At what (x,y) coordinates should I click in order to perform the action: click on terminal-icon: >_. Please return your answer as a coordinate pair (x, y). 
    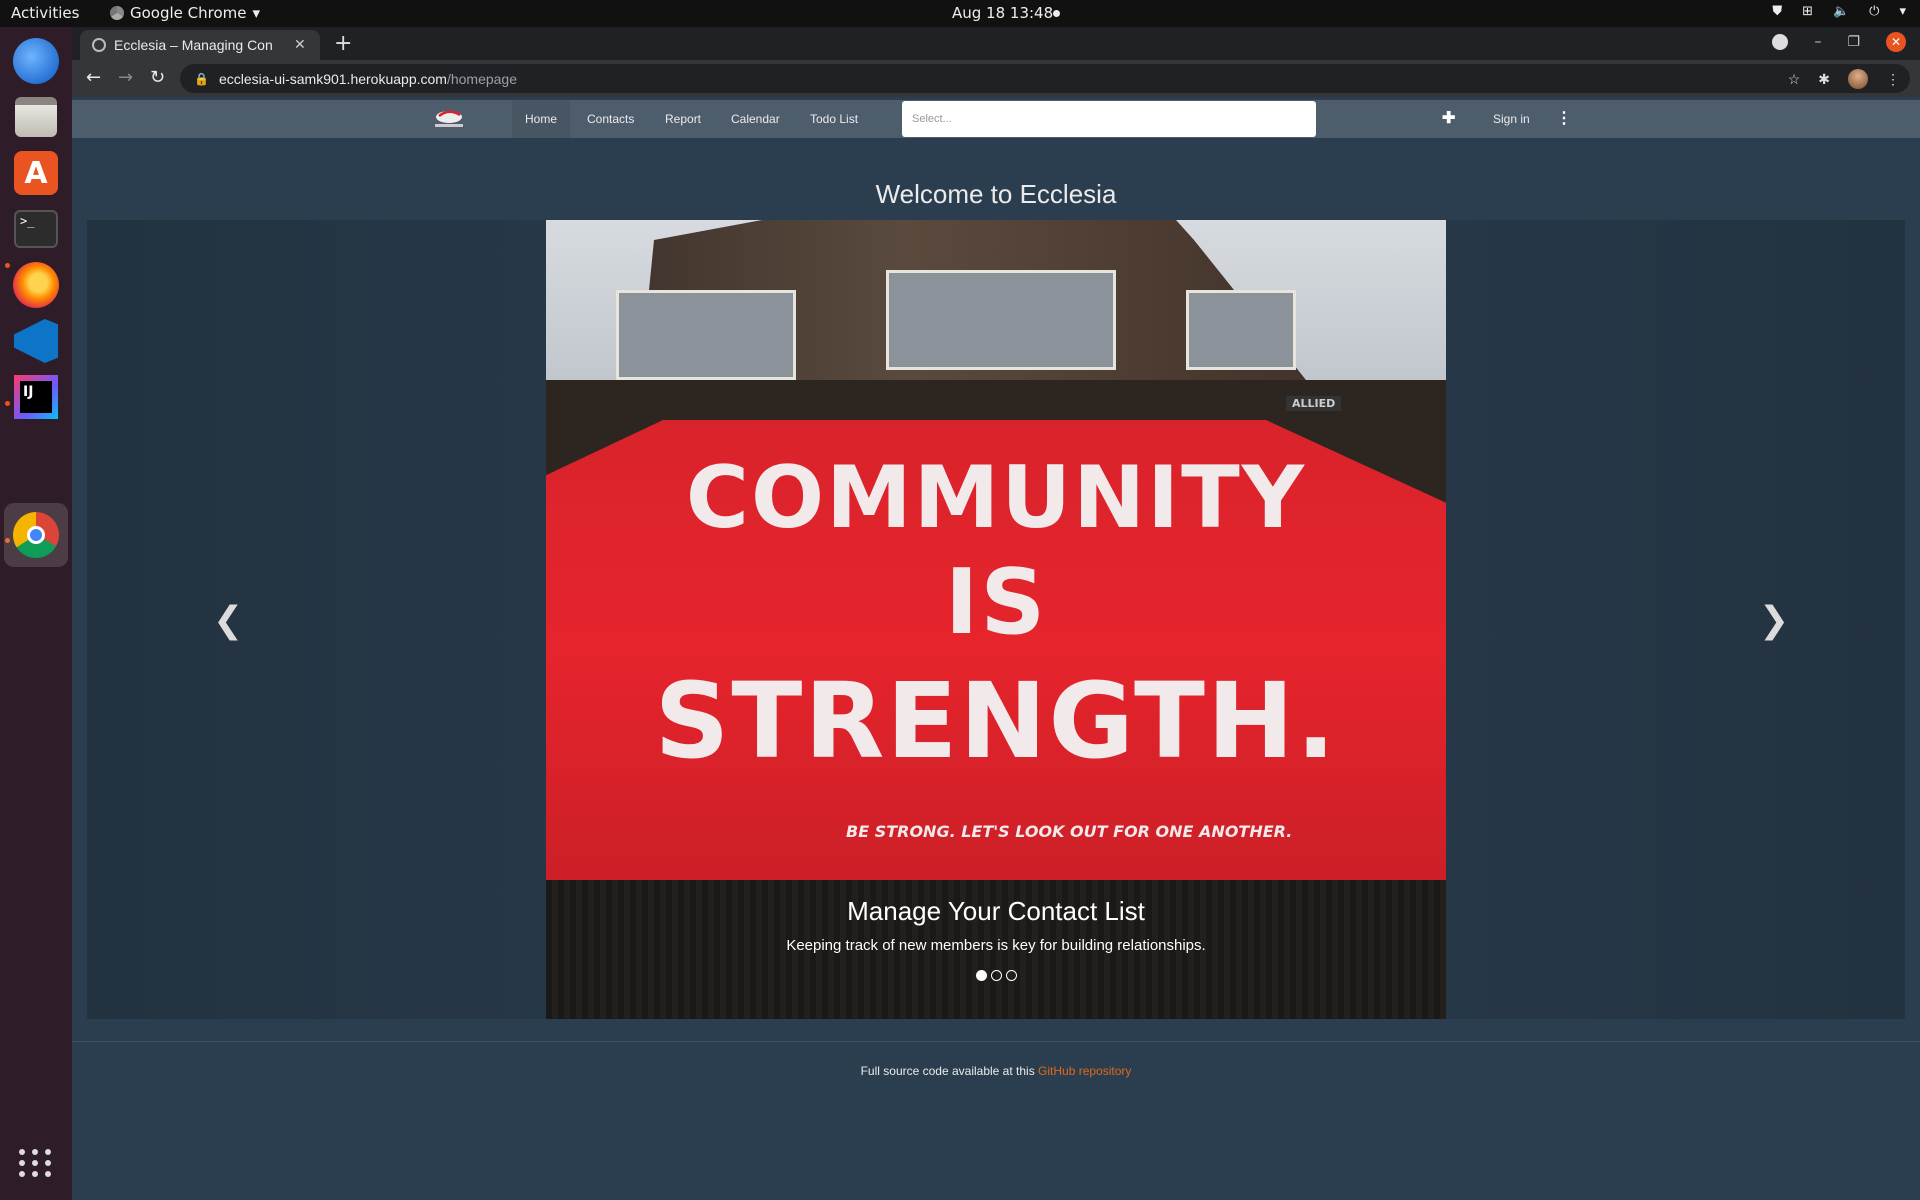
    Looking at the image, I should click on (36, 229).